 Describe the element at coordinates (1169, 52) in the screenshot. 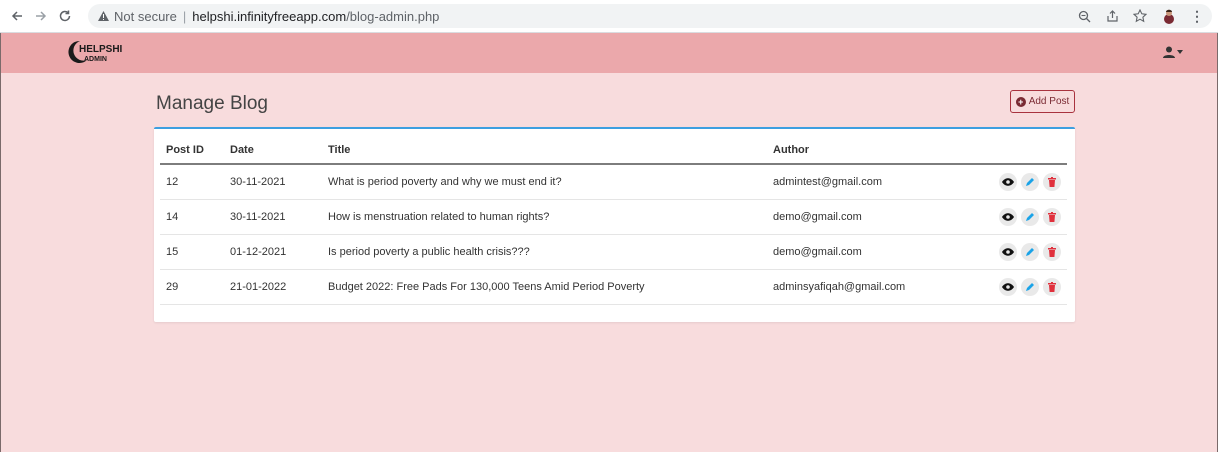

I see `user-icon` at that location.